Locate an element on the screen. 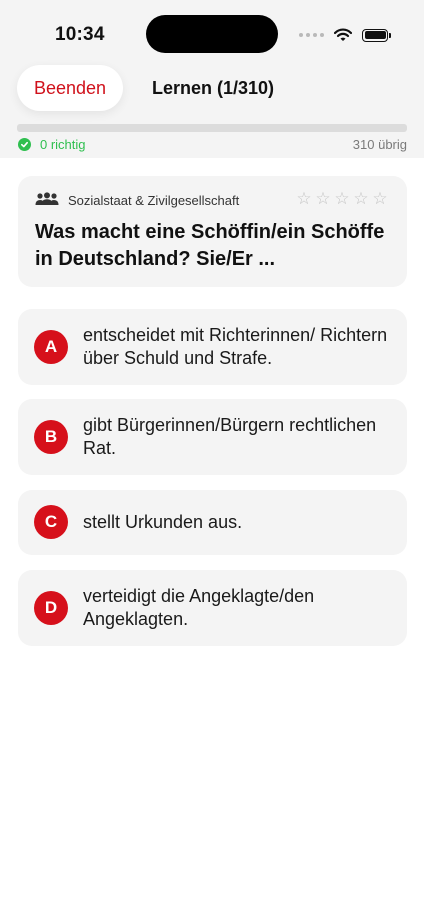 The width and height of the screenshot is (424, 917). answer-letter-badge: D is located at coordinates (51, 608).